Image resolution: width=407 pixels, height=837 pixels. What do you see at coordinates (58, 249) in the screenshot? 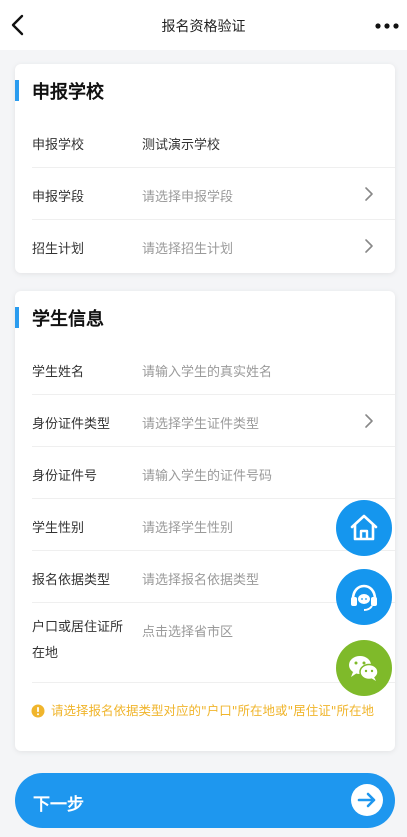
I see `row-label: 招生计划` at bounding box center [58, 249].